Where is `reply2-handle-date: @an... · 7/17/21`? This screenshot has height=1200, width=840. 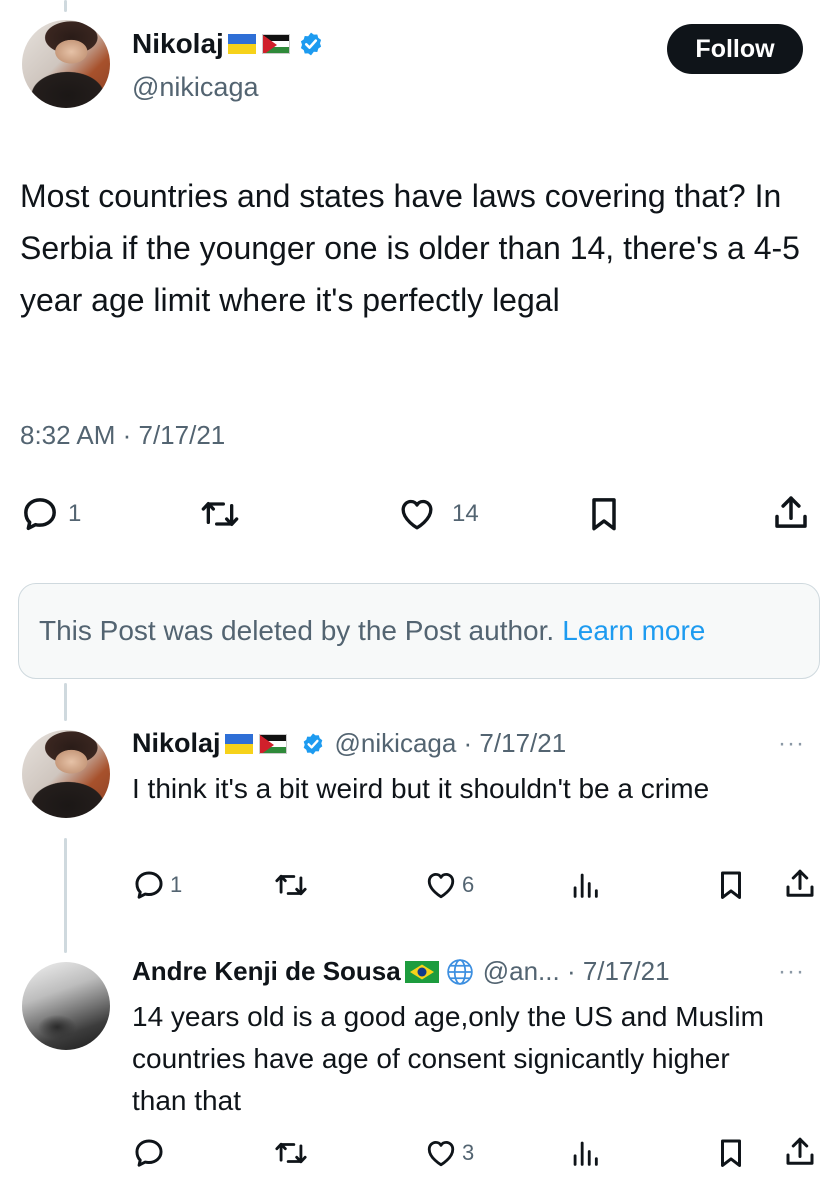
reply2-handle-date: @an... · 7/17/21 is located at coordinates (576, 971).